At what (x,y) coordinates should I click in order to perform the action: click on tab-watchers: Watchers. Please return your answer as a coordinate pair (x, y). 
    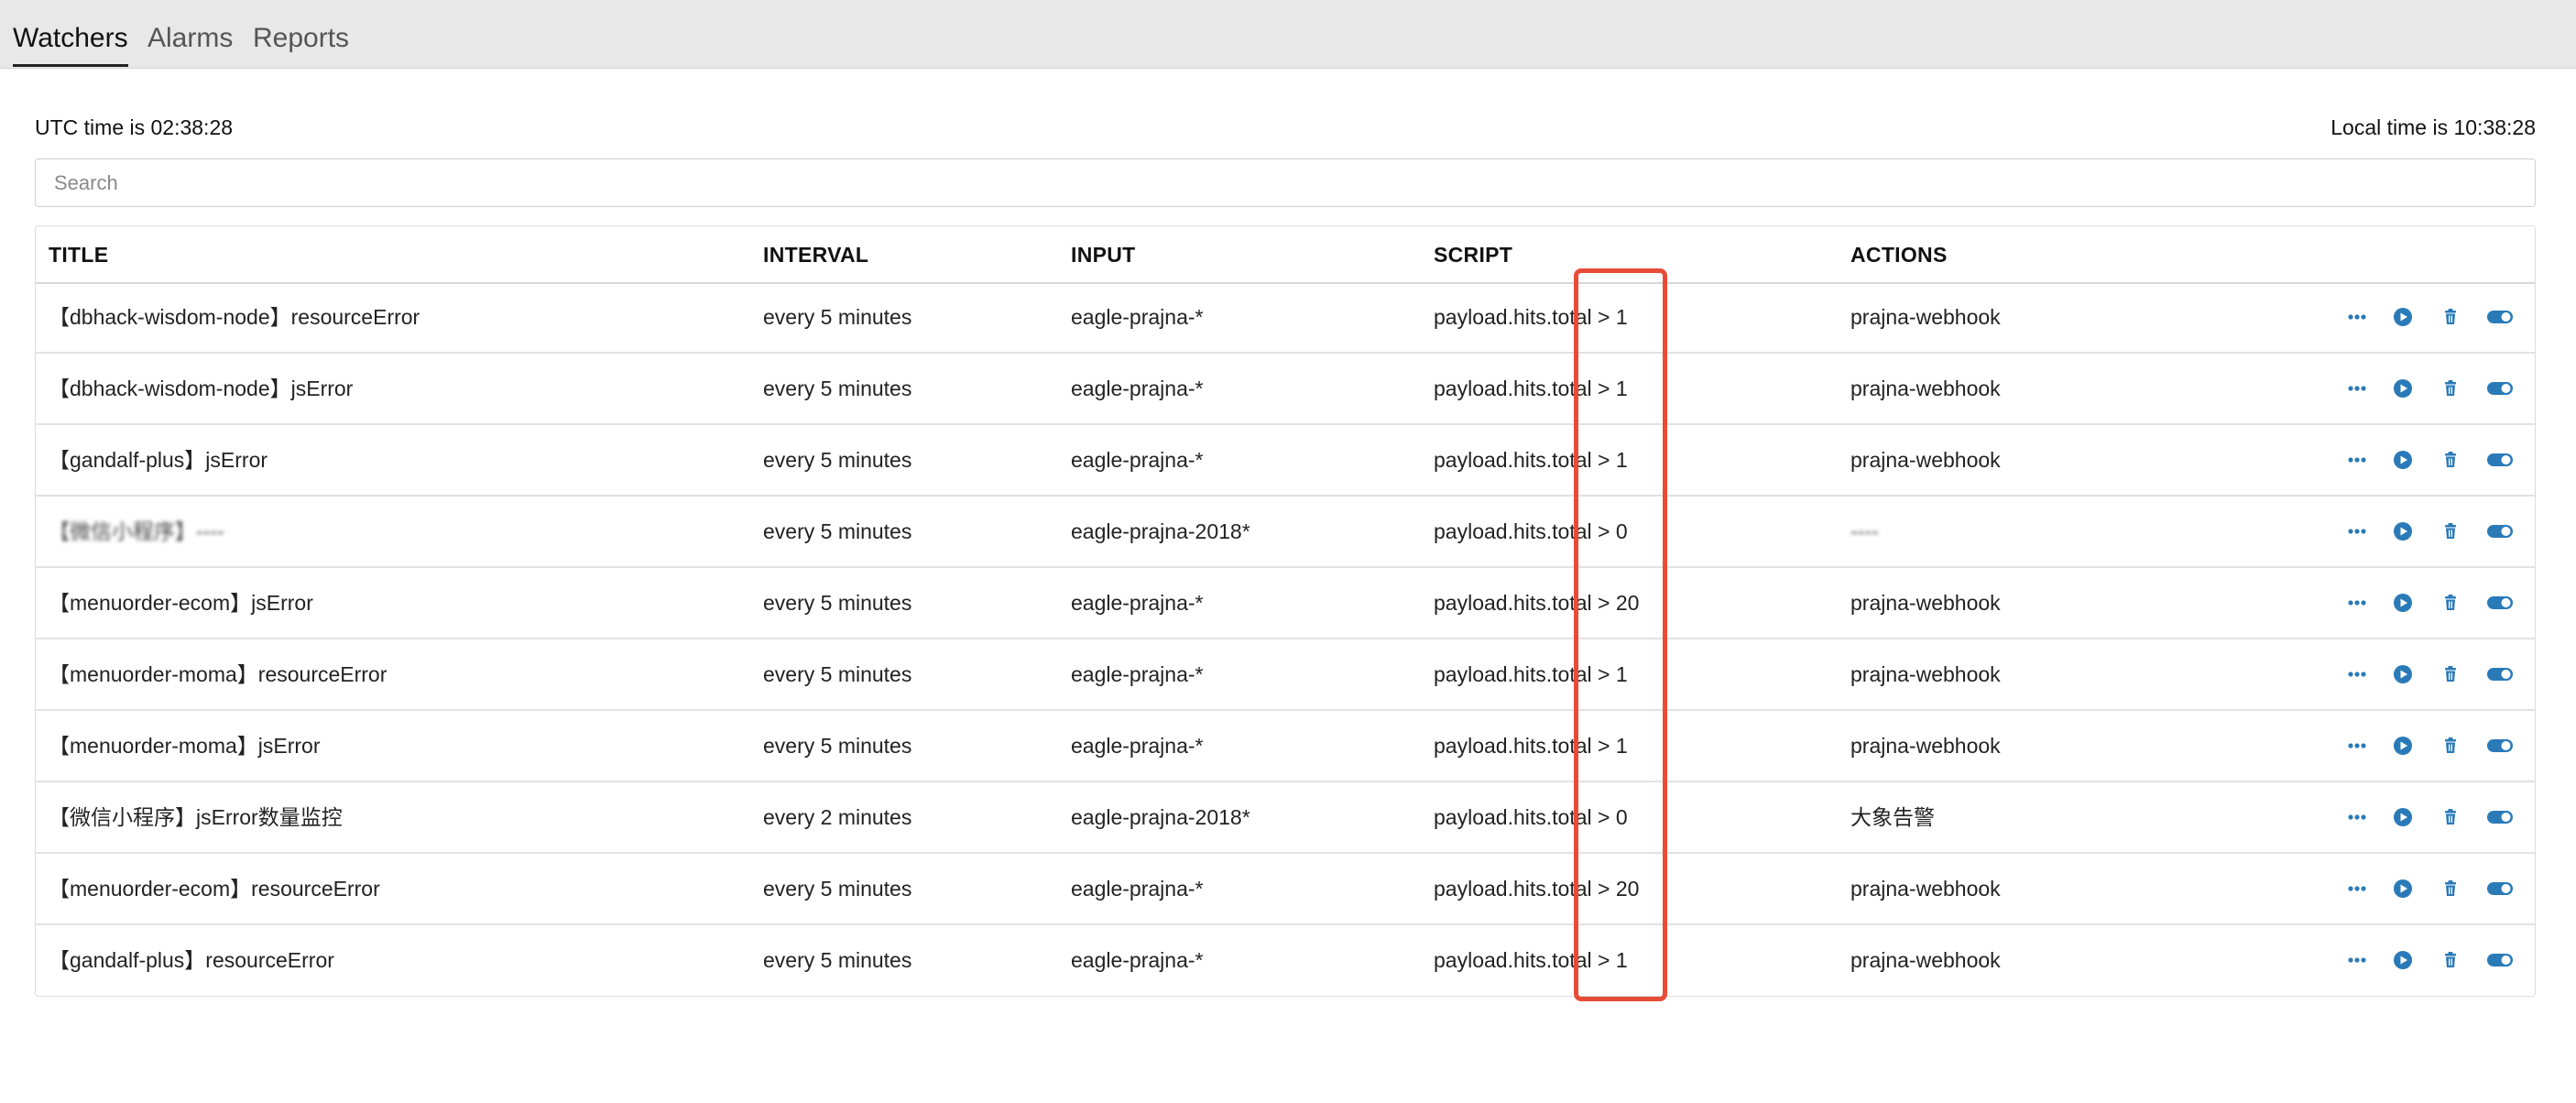
    Looking at the image, I should click on (70, 44).